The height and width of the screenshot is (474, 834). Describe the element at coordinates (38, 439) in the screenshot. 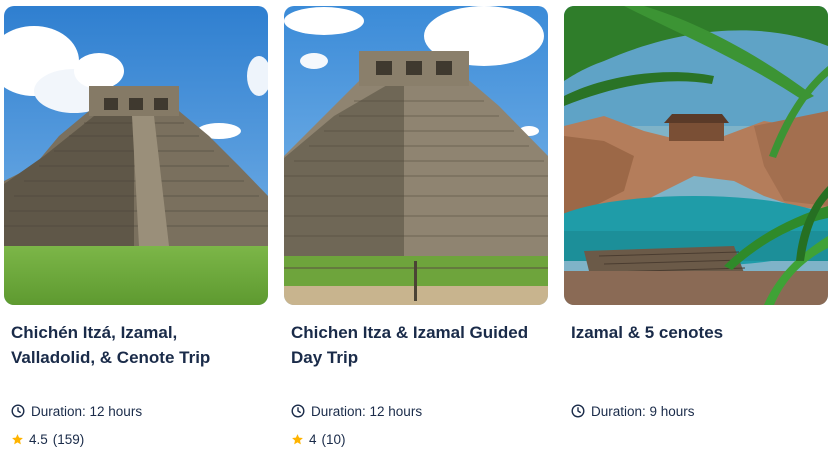

I see `rating-value: 4.5` at that location.